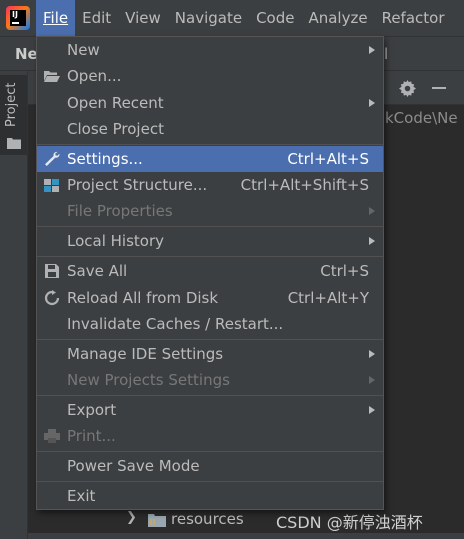 This screenshot has width=464, height=539. I want to click on project-tab-label: Project, so click(11, 104).